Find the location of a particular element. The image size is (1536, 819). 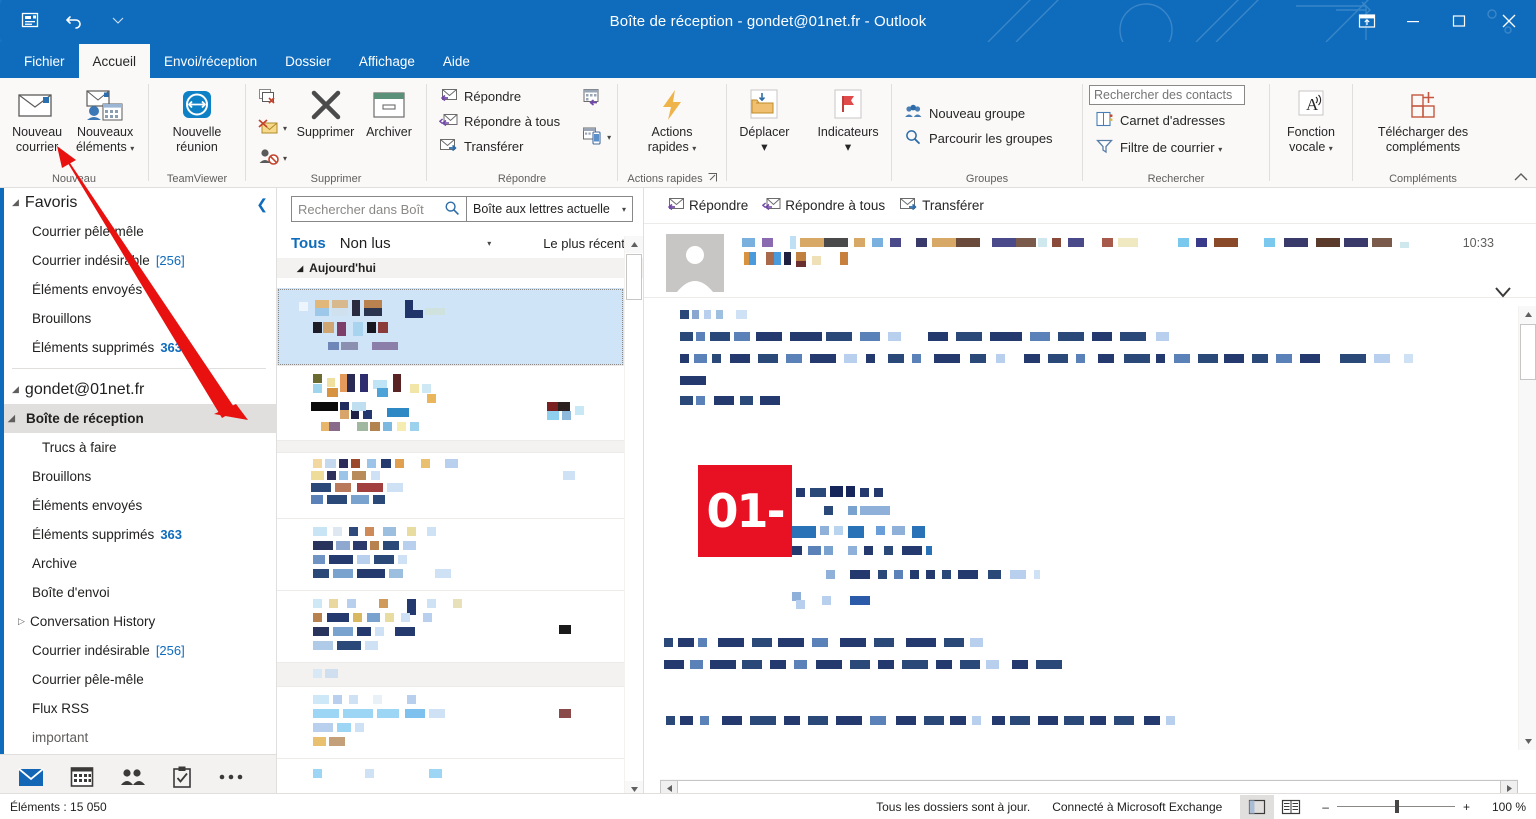

minimize-button is located at coordinates (1413, 21).